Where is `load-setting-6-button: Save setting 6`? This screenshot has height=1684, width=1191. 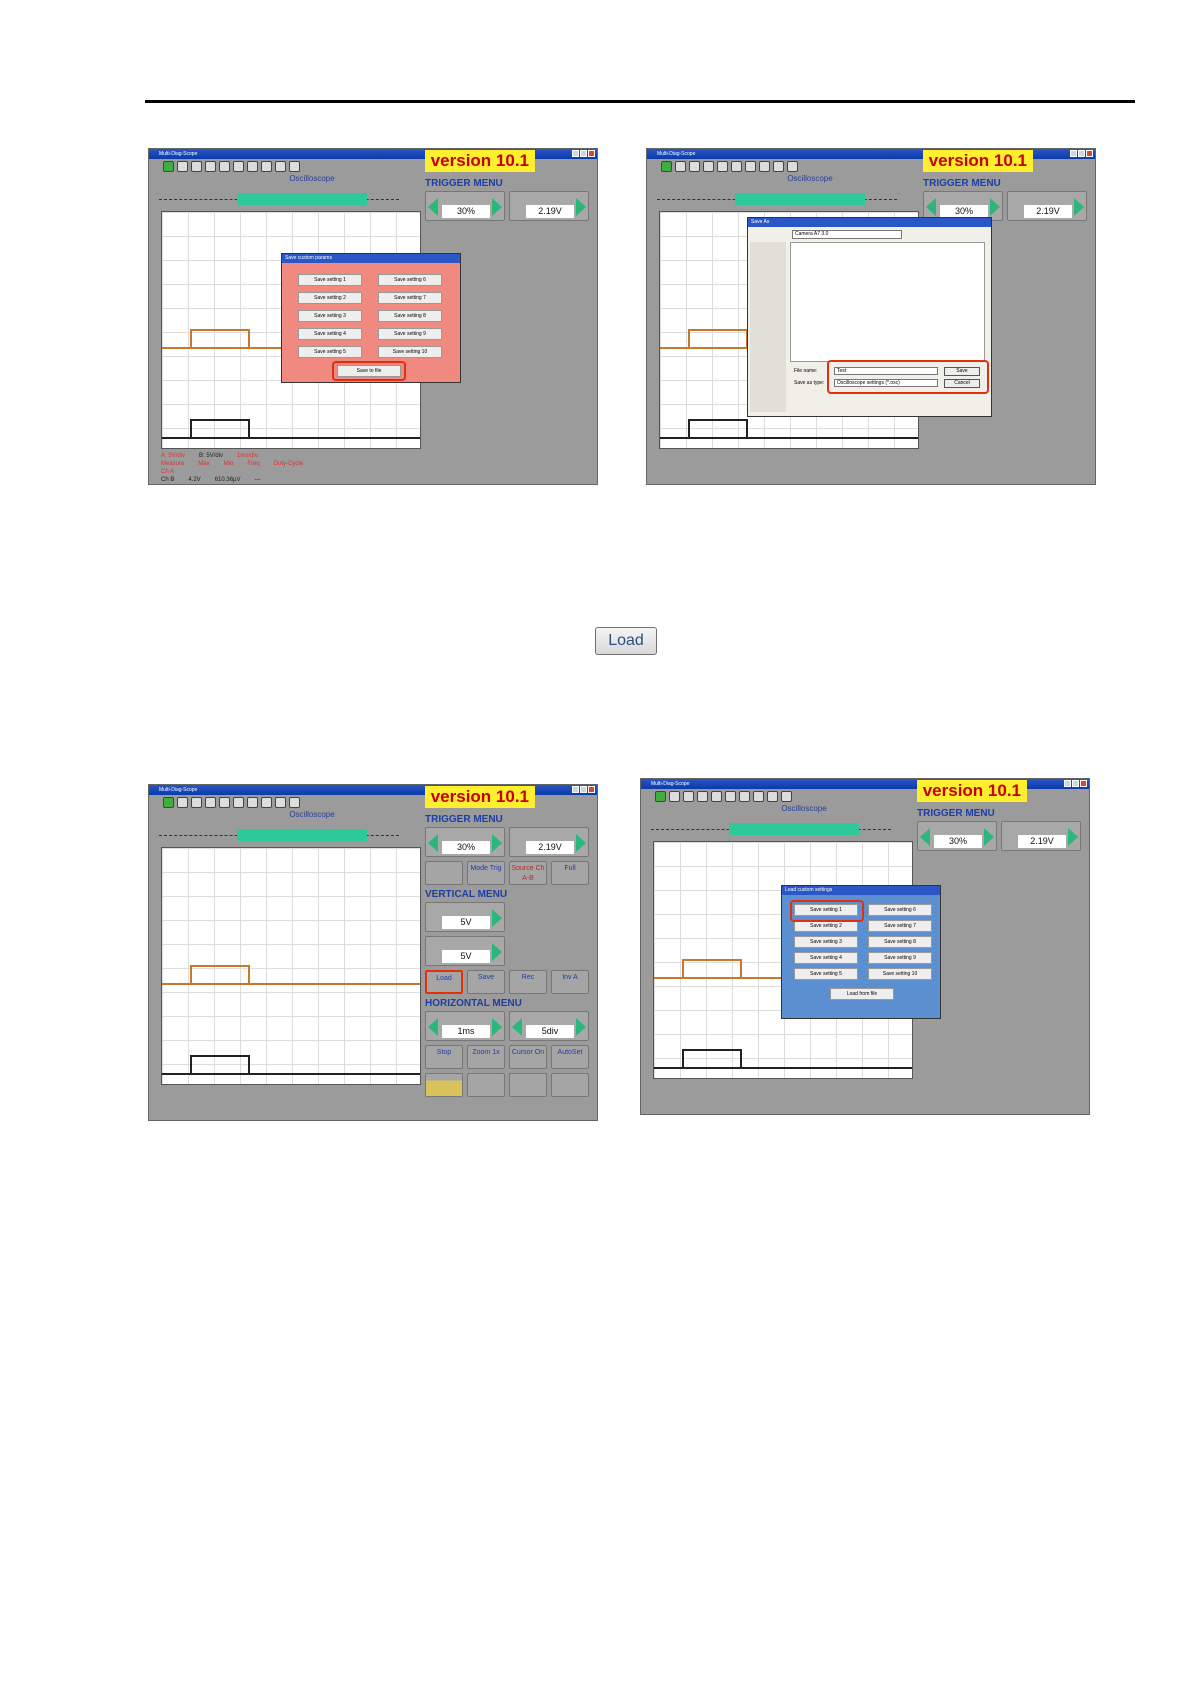 load-setting-6-button: Save setting 6 is located at coordinates (900, 910).